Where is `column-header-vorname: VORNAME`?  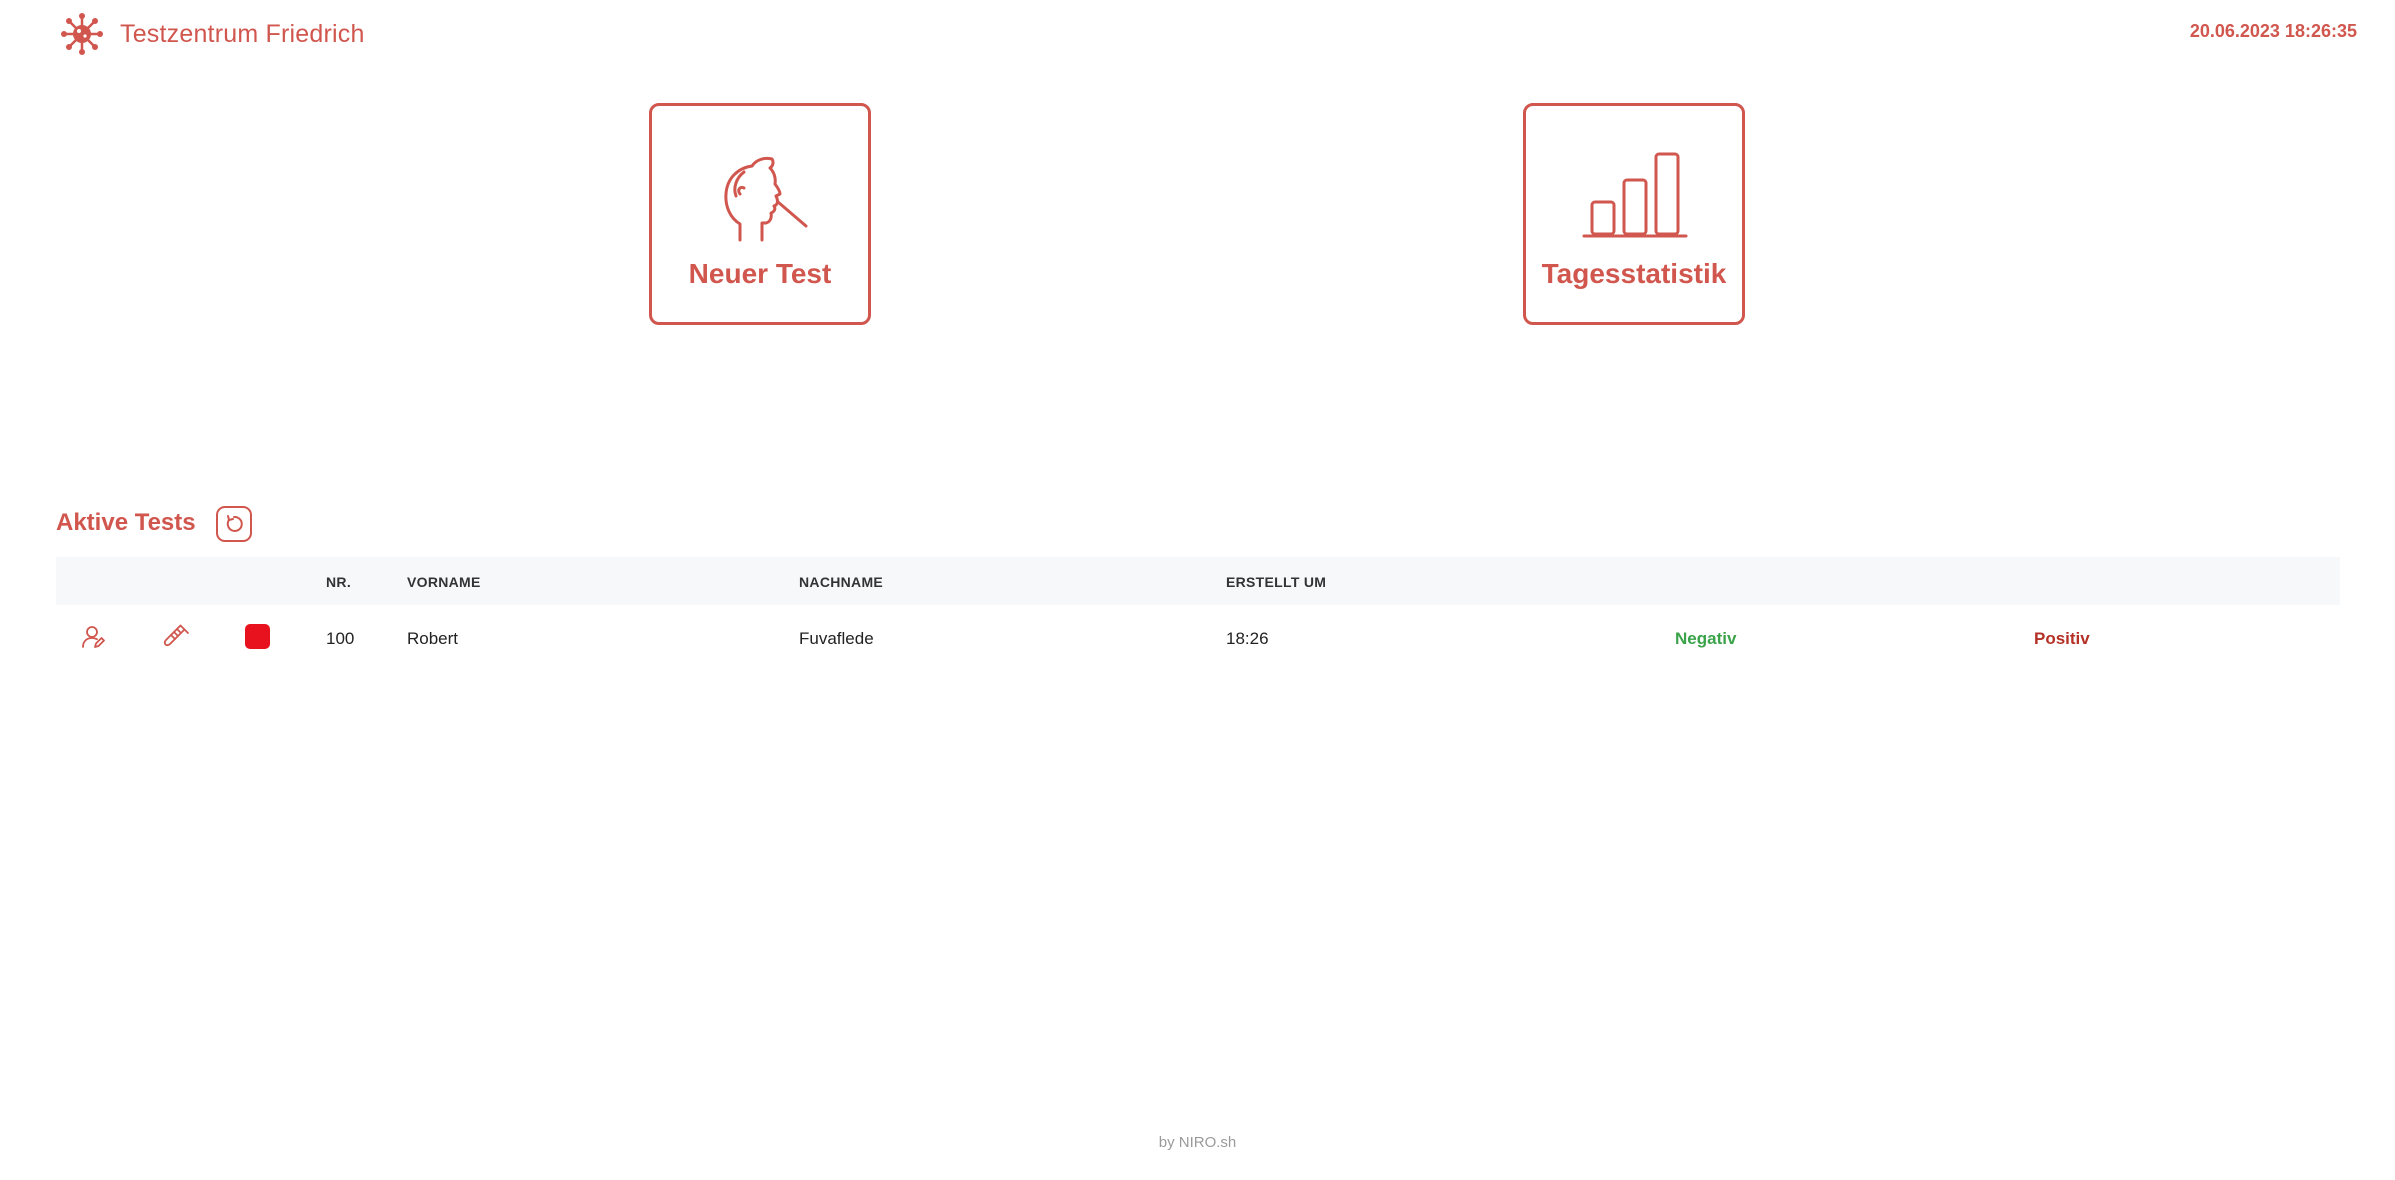 column-header-vorname: VORNAME is located at coordinates (444, 582).